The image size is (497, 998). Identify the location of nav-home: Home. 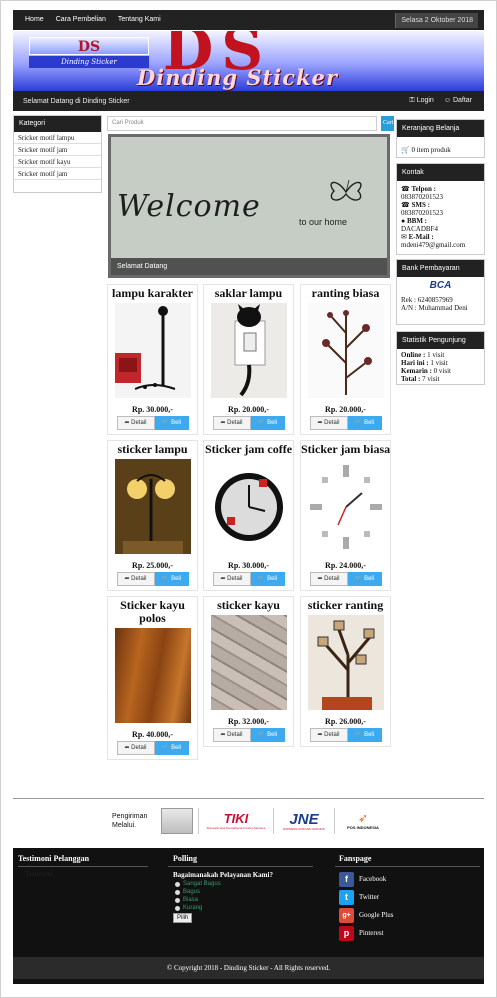
(31, 20).